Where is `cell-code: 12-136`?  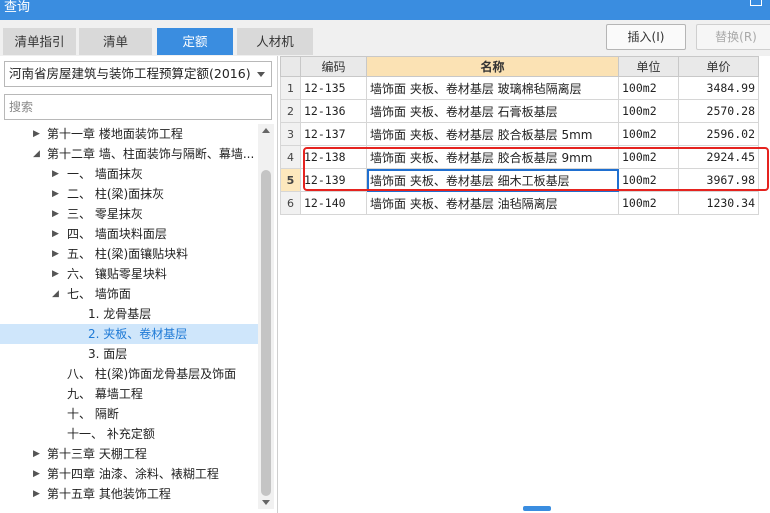 cell-code: 12-136 is located at coordinates (333, 111).